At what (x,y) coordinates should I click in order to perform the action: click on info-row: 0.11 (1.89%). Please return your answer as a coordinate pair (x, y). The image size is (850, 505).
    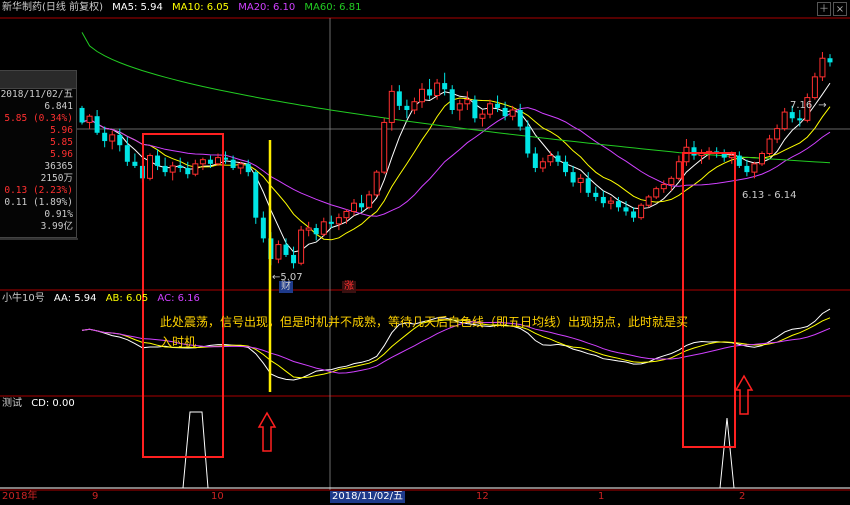
    Looking at the image, I should click on (38, 202).